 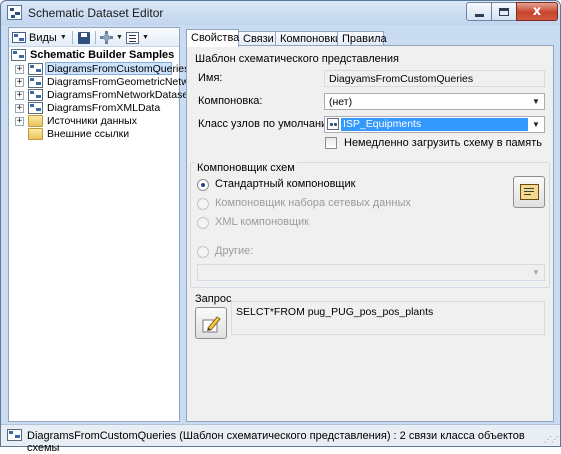 What do you see at coordinates (230, 101) in the screenshot?
I see `layout-label: Компоновка:` at bounding box center [230, 101].